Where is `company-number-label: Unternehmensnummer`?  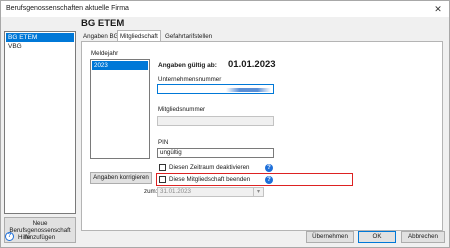 company-number-label: Unternehmensnummer is located at coordinates (190, 79).